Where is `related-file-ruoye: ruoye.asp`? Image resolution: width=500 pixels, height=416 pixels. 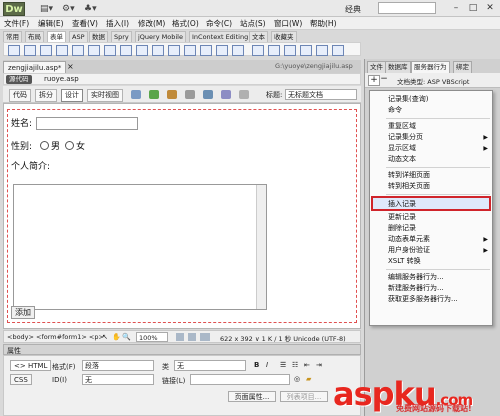 related-file-ruoye: ruoye.asp is located at coordinates (61, 79).